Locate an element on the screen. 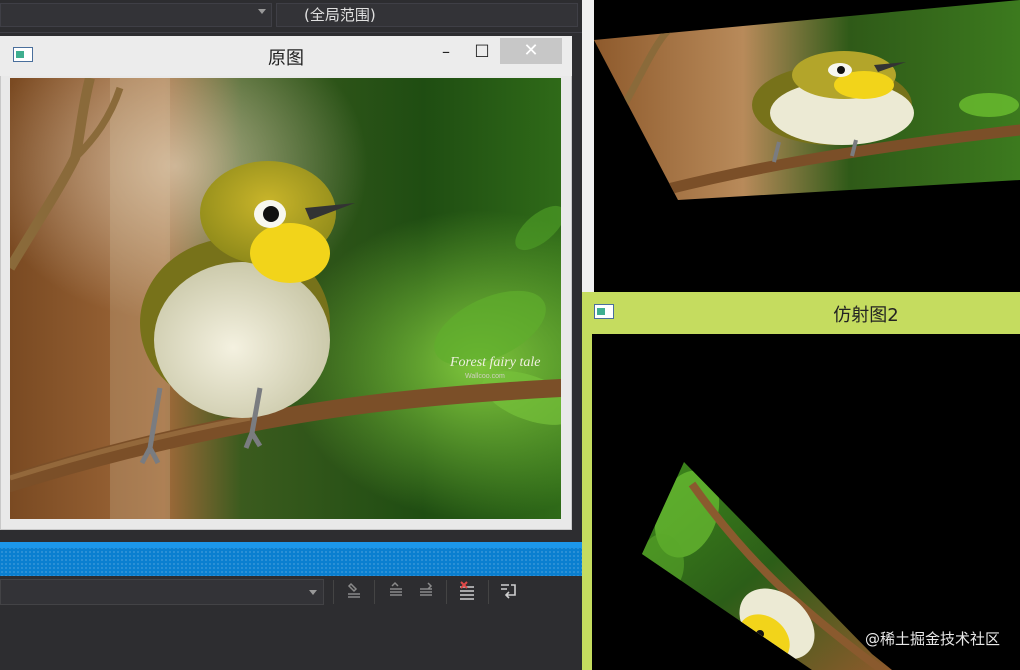 The image size is (1020, 670). window-title: 原图 is located at coordinates (286, 58).